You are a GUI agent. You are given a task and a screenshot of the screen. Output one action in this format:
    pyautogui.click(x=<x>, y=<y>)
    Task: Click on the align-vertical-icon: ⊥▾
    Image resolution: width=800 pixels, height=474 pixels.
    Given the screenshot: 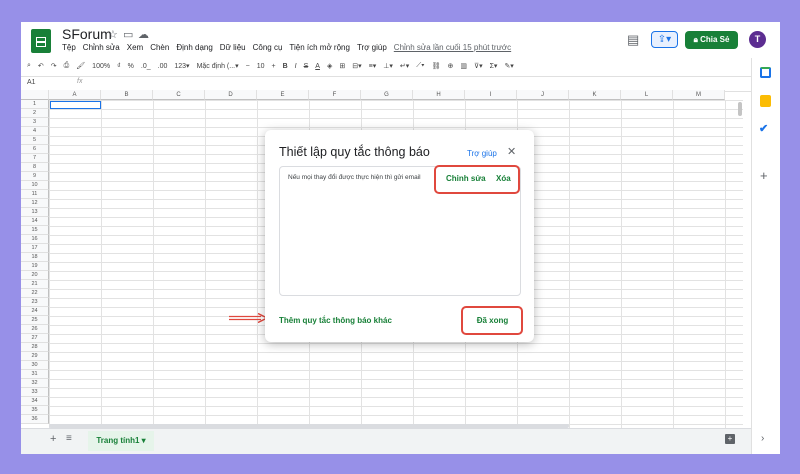 What is the action you would take?
    pyautogui.click(x=388, y=66)
    